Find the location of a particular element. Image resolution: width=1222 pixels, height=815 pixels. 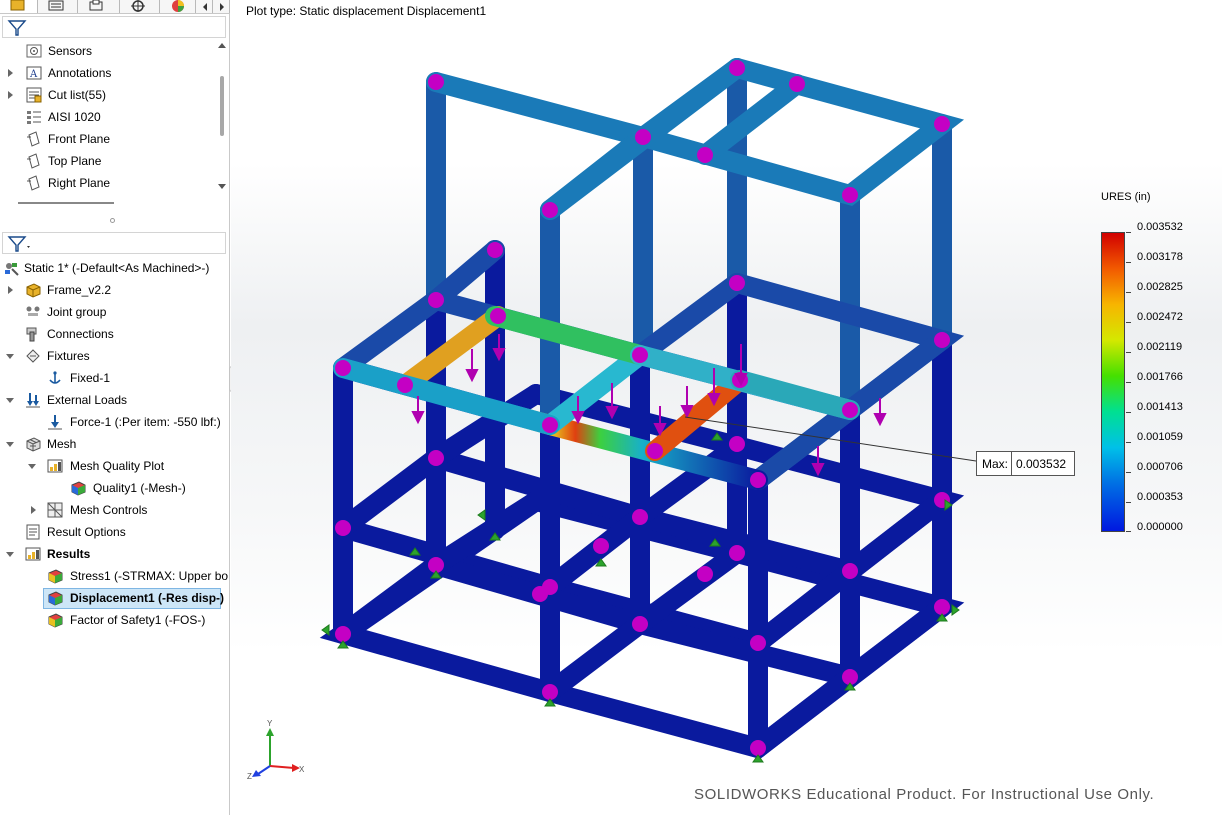

tree-filter-bottom is located at coordinates (114, 243).